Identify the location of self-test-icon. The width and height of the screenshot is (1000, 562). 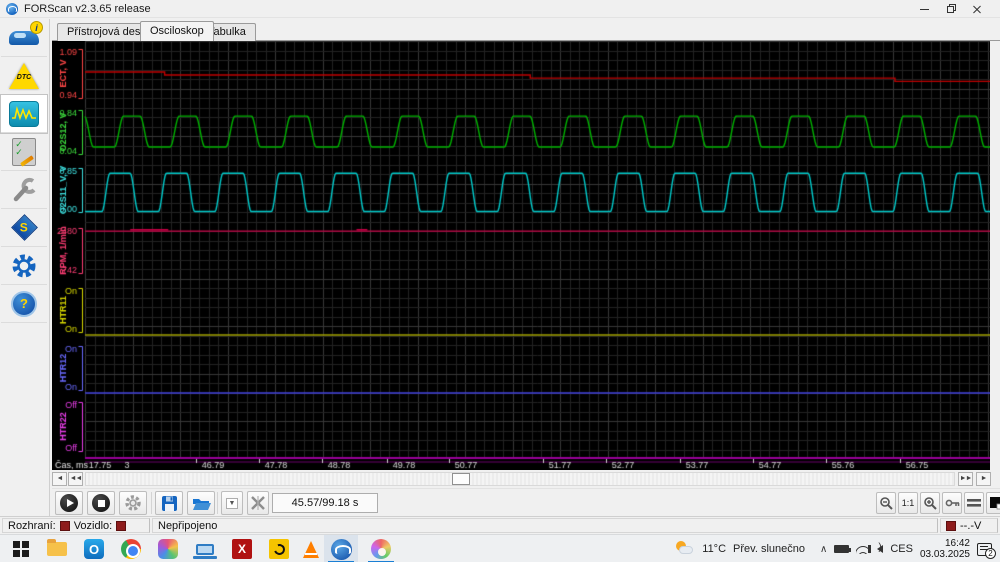
(24, 151).